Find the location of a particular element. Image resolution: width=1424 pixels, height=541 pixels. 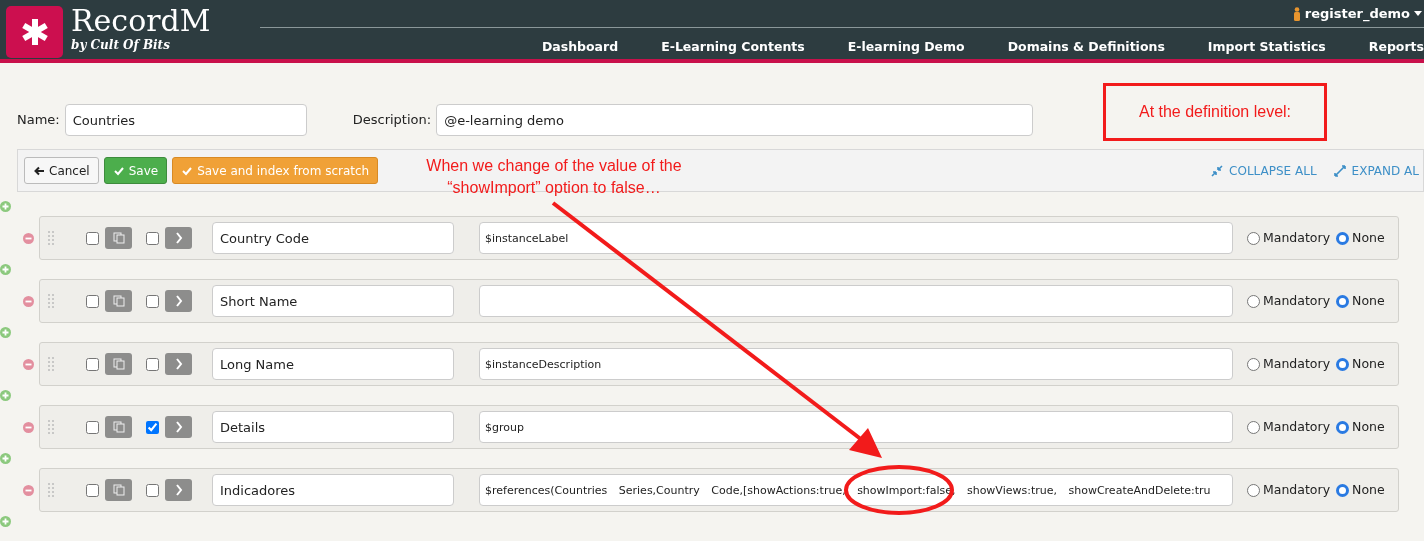

nav-link: Dashboard is located at coordinates (558, 45).